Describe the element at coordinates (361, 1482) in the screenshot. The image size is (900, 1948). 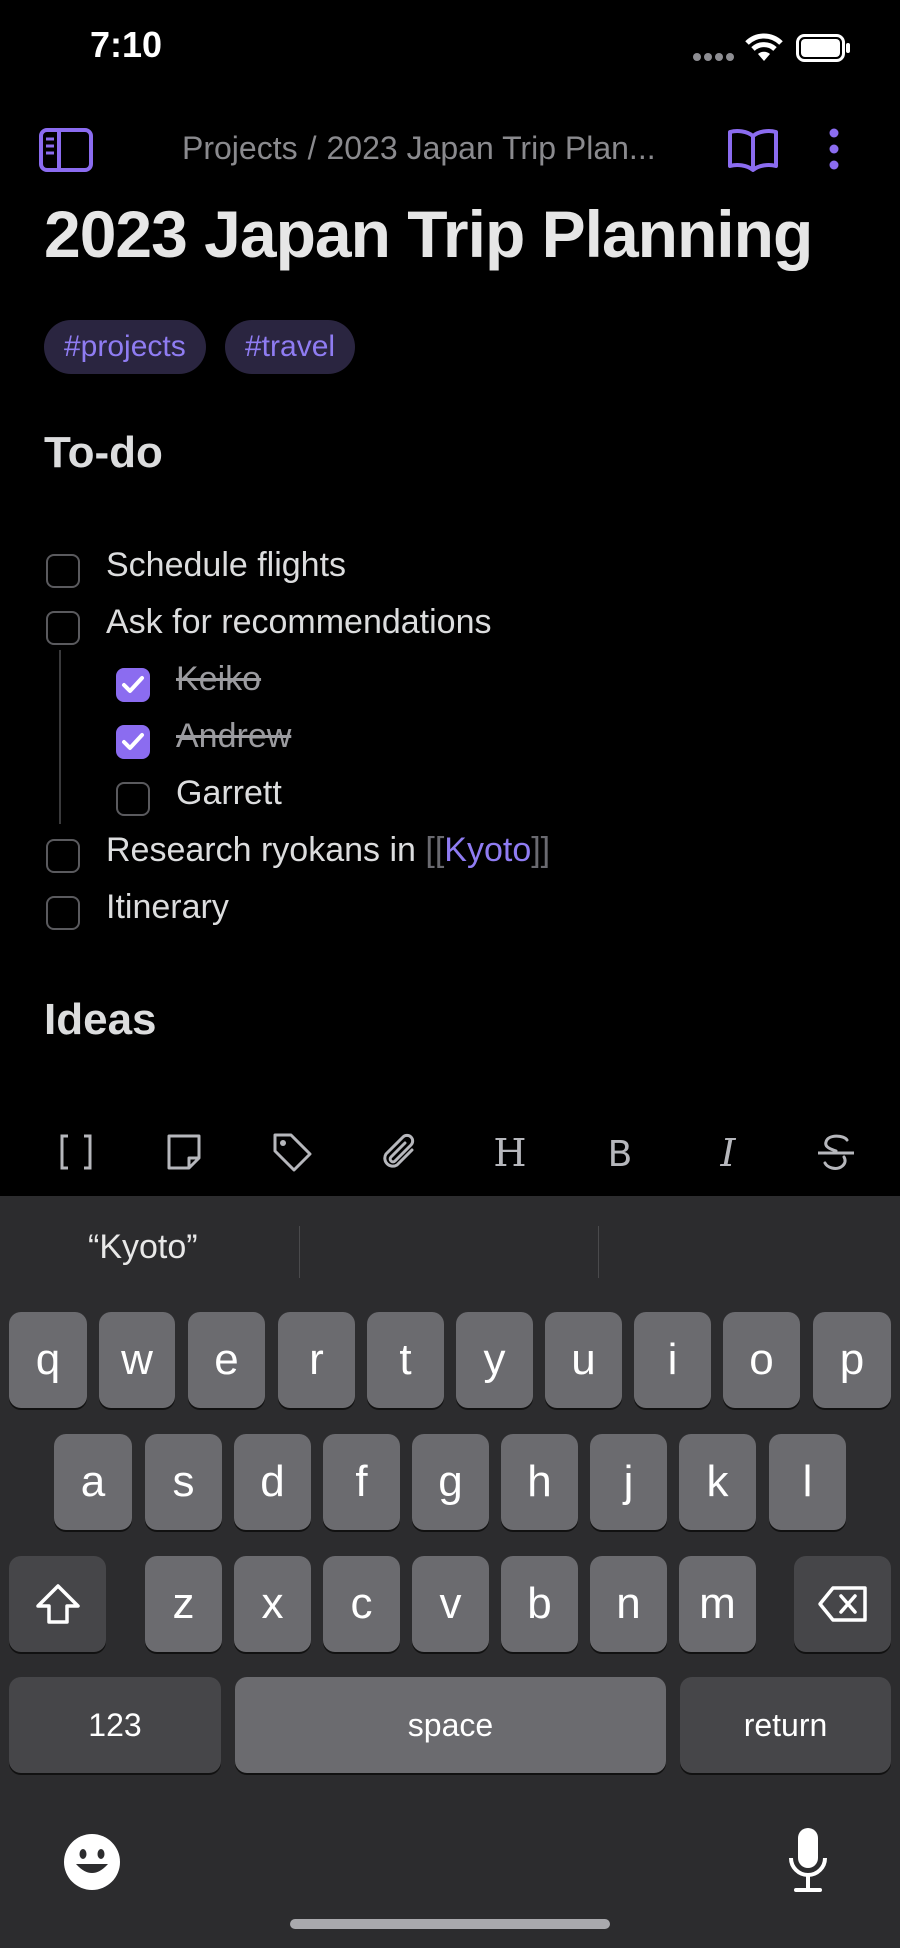
I see `key-f: f` at that location.